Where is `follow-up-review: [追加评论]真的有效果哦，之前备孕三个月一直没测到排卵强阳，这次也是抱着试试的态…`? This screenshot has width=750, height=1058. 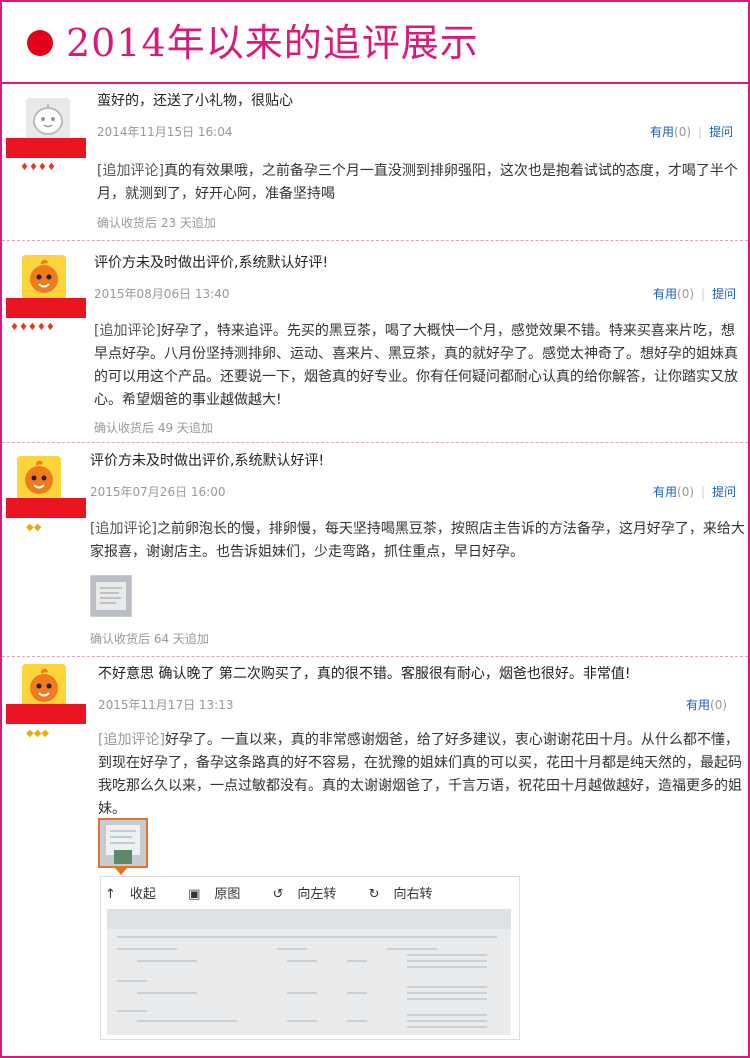
follow-up-review: [追加评论]真的有效果哦，之前备孕三个月一直没测到排卵强阳，这次也是抱着试试的态… is located at coordinates (422, 183).